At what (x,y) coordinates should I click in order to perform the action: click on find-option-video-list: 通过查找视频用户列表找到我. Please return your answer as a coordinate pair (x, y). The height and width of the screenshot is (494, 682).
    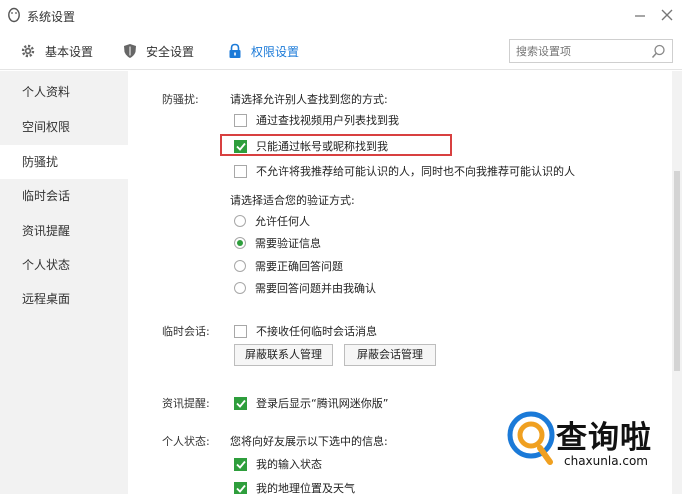
    Looking at the image, I should click on (316, 120).